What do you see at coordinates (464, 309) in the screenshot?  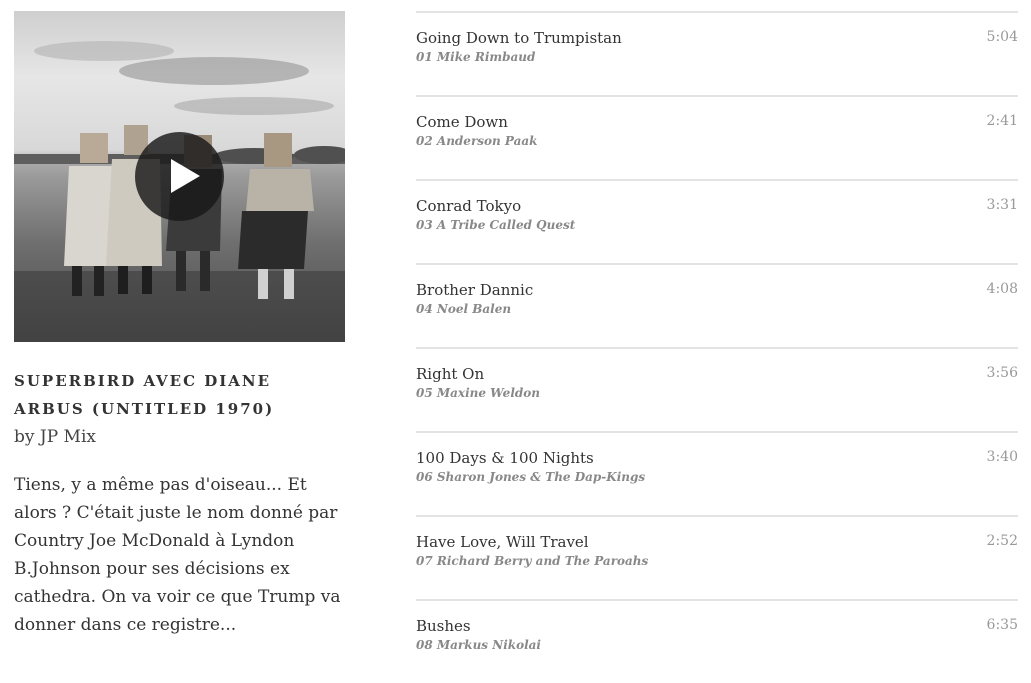 I see `track-artist: 04 Noel Balen` at bounding box center [464, 309].